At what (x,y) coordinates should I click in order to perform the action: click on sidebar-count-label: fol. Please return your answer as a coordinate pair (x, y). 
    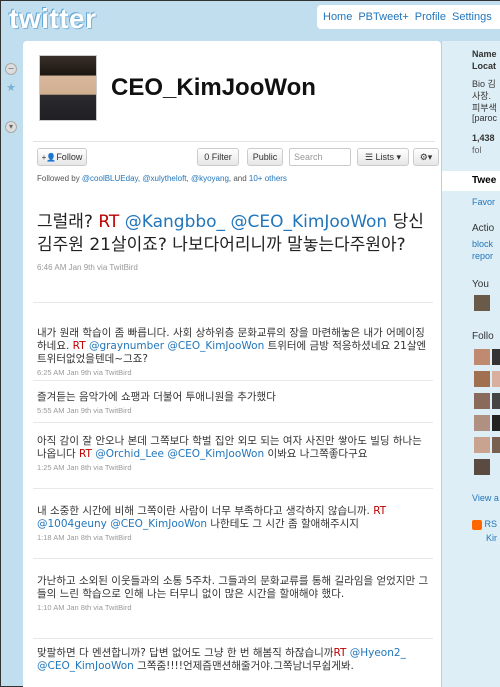
    Looking at the image, I should click on (477, 150).